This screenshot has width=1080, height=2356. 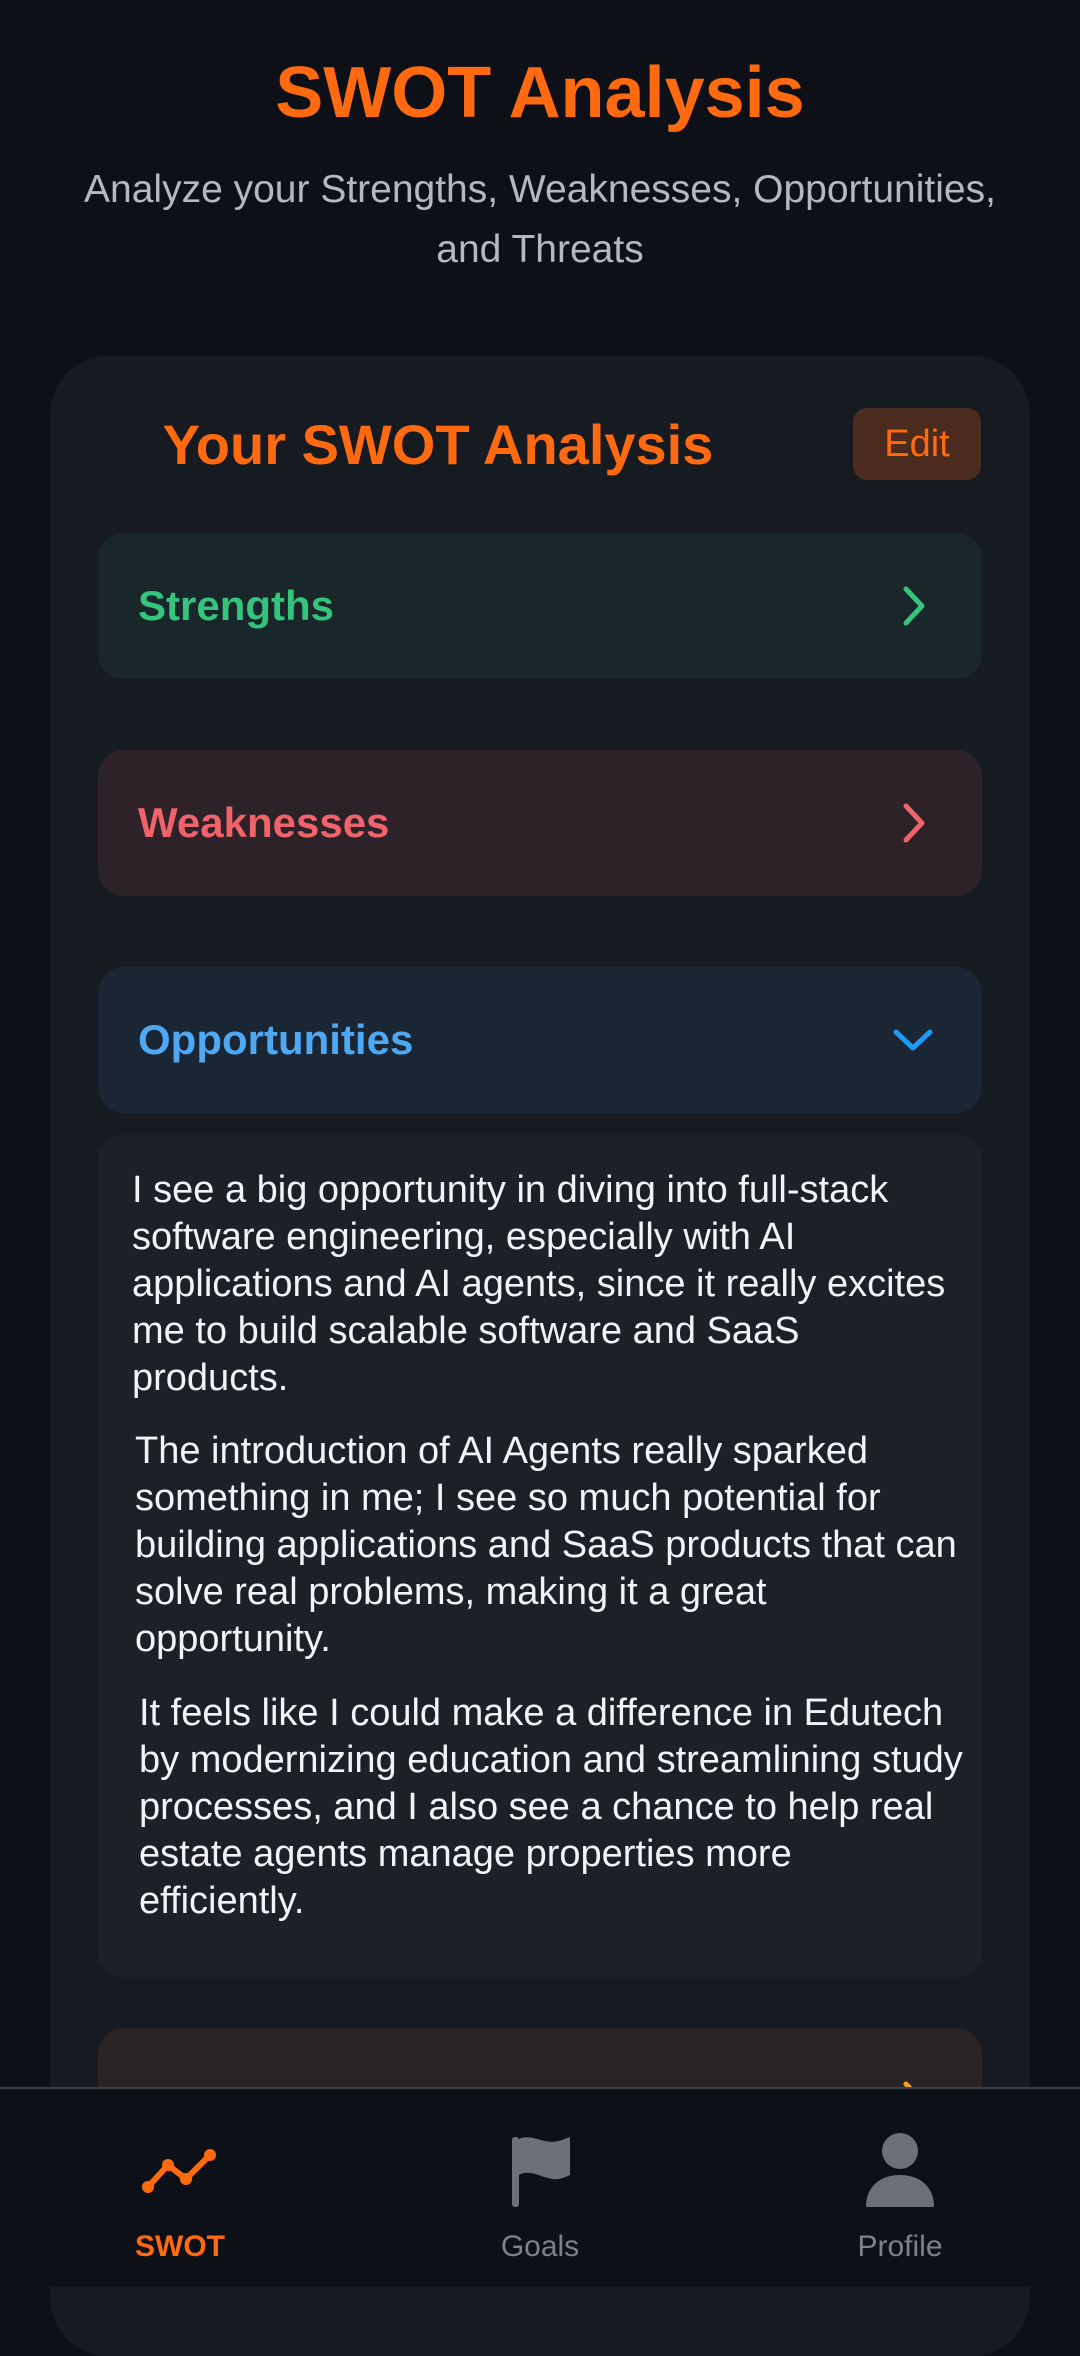 What do you see at coordinates (900, 2246) in the screenshot?
I see `nav-label-profile: Profile` at bounding box center [900, 2246].